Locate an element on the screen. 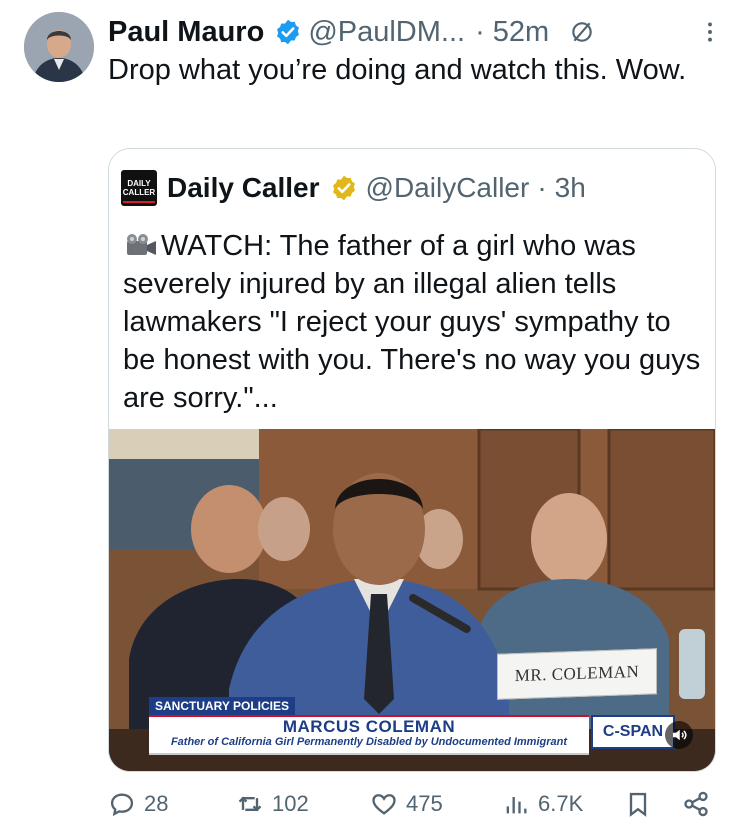 This screenshot has width=737, height=839. like-button: 475 is located at coordinates (406, 804).